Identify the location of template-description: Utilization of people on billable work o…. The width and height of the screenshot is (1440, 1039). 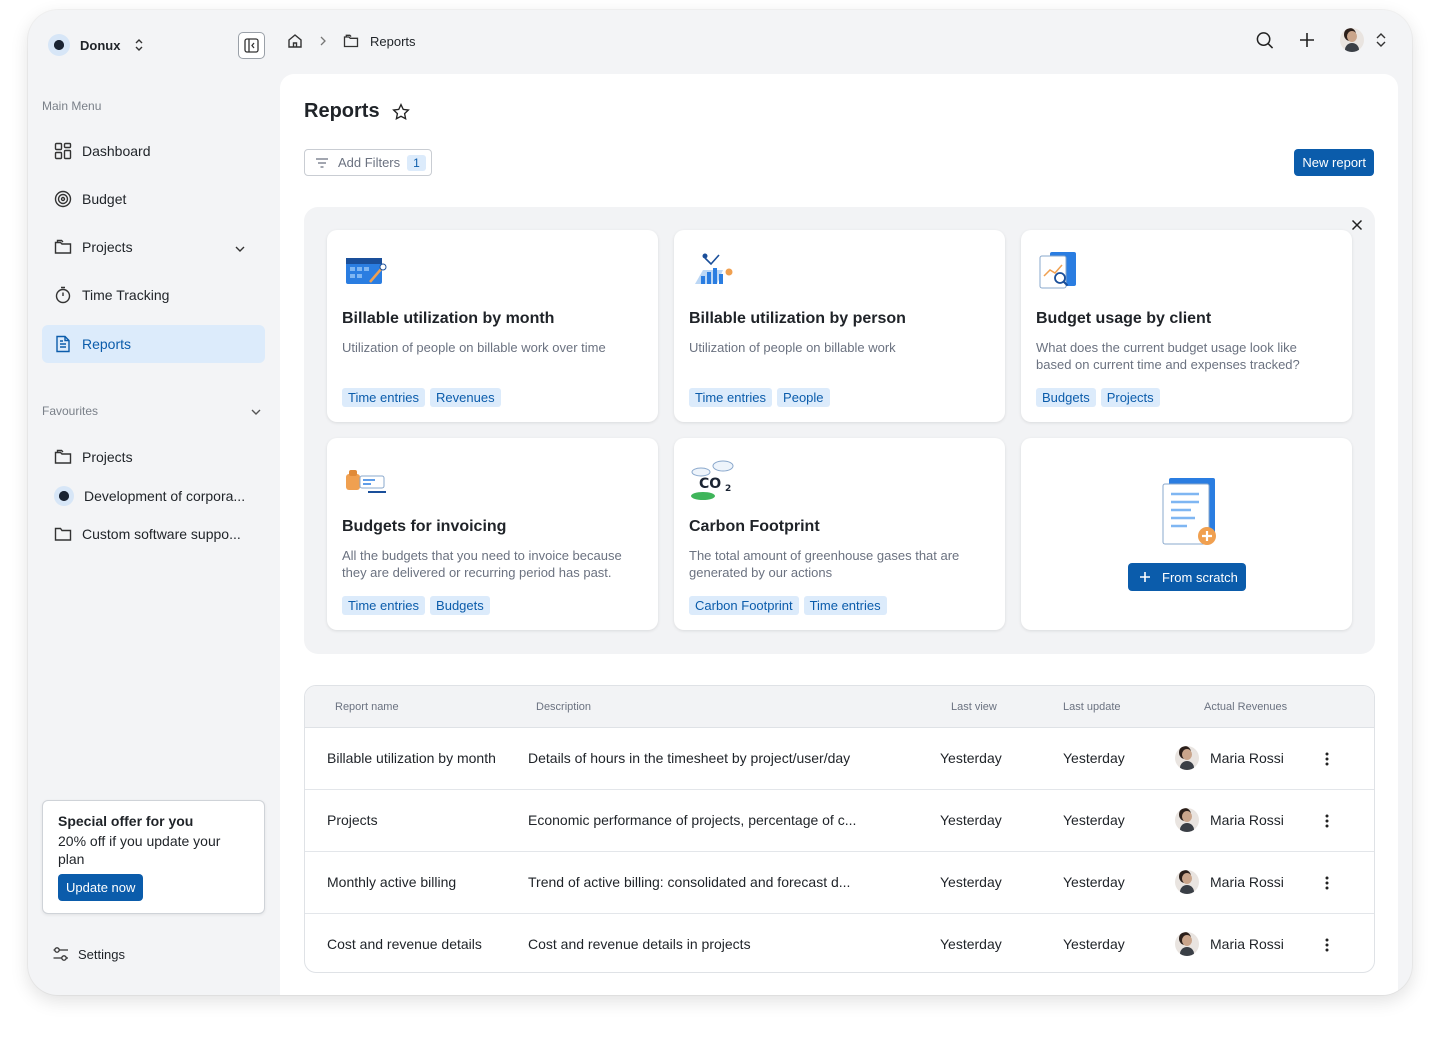
(474, 347).